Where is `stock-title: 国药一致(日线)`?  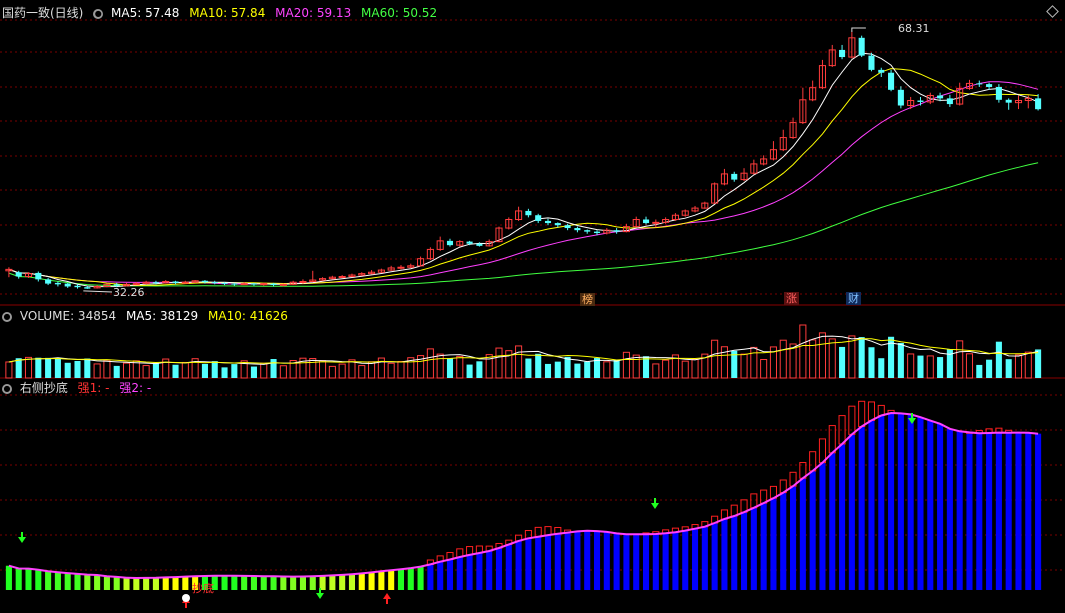 stock-title: 国药一致(日线) is located at coordinates (42, 13).